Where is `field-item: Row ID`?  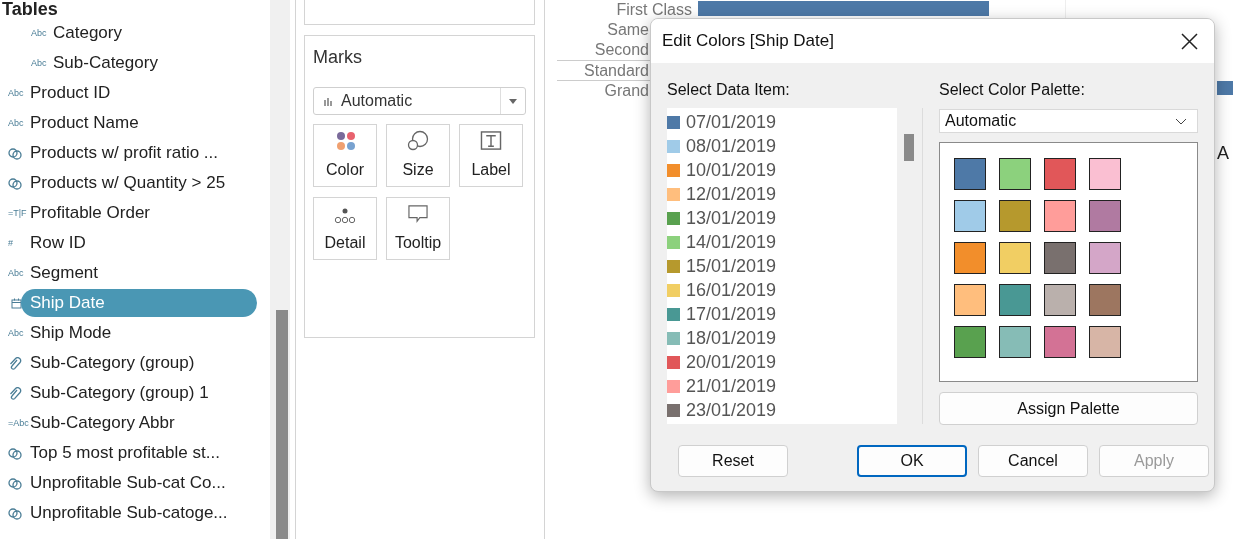 field-item: Row ID is located at coordinates (58, 243).